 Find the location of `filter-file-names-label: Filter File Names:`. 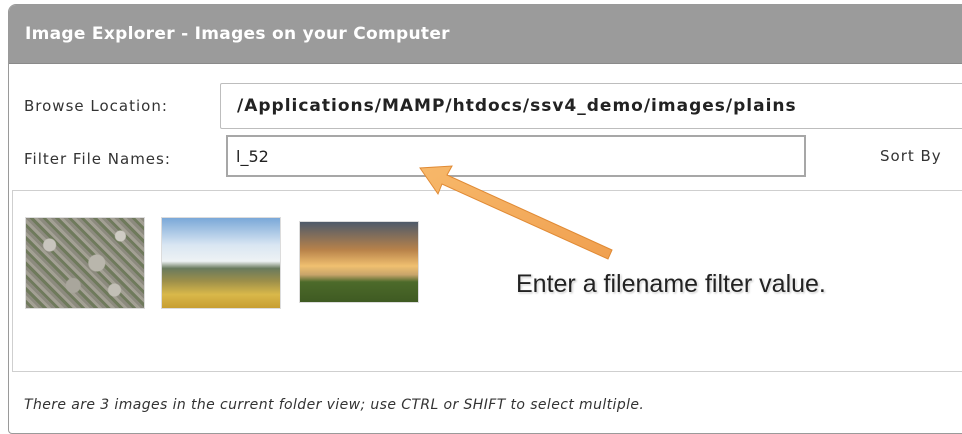

filter-file-names-label: Filter File Names: is located at coordinates (97, 159).